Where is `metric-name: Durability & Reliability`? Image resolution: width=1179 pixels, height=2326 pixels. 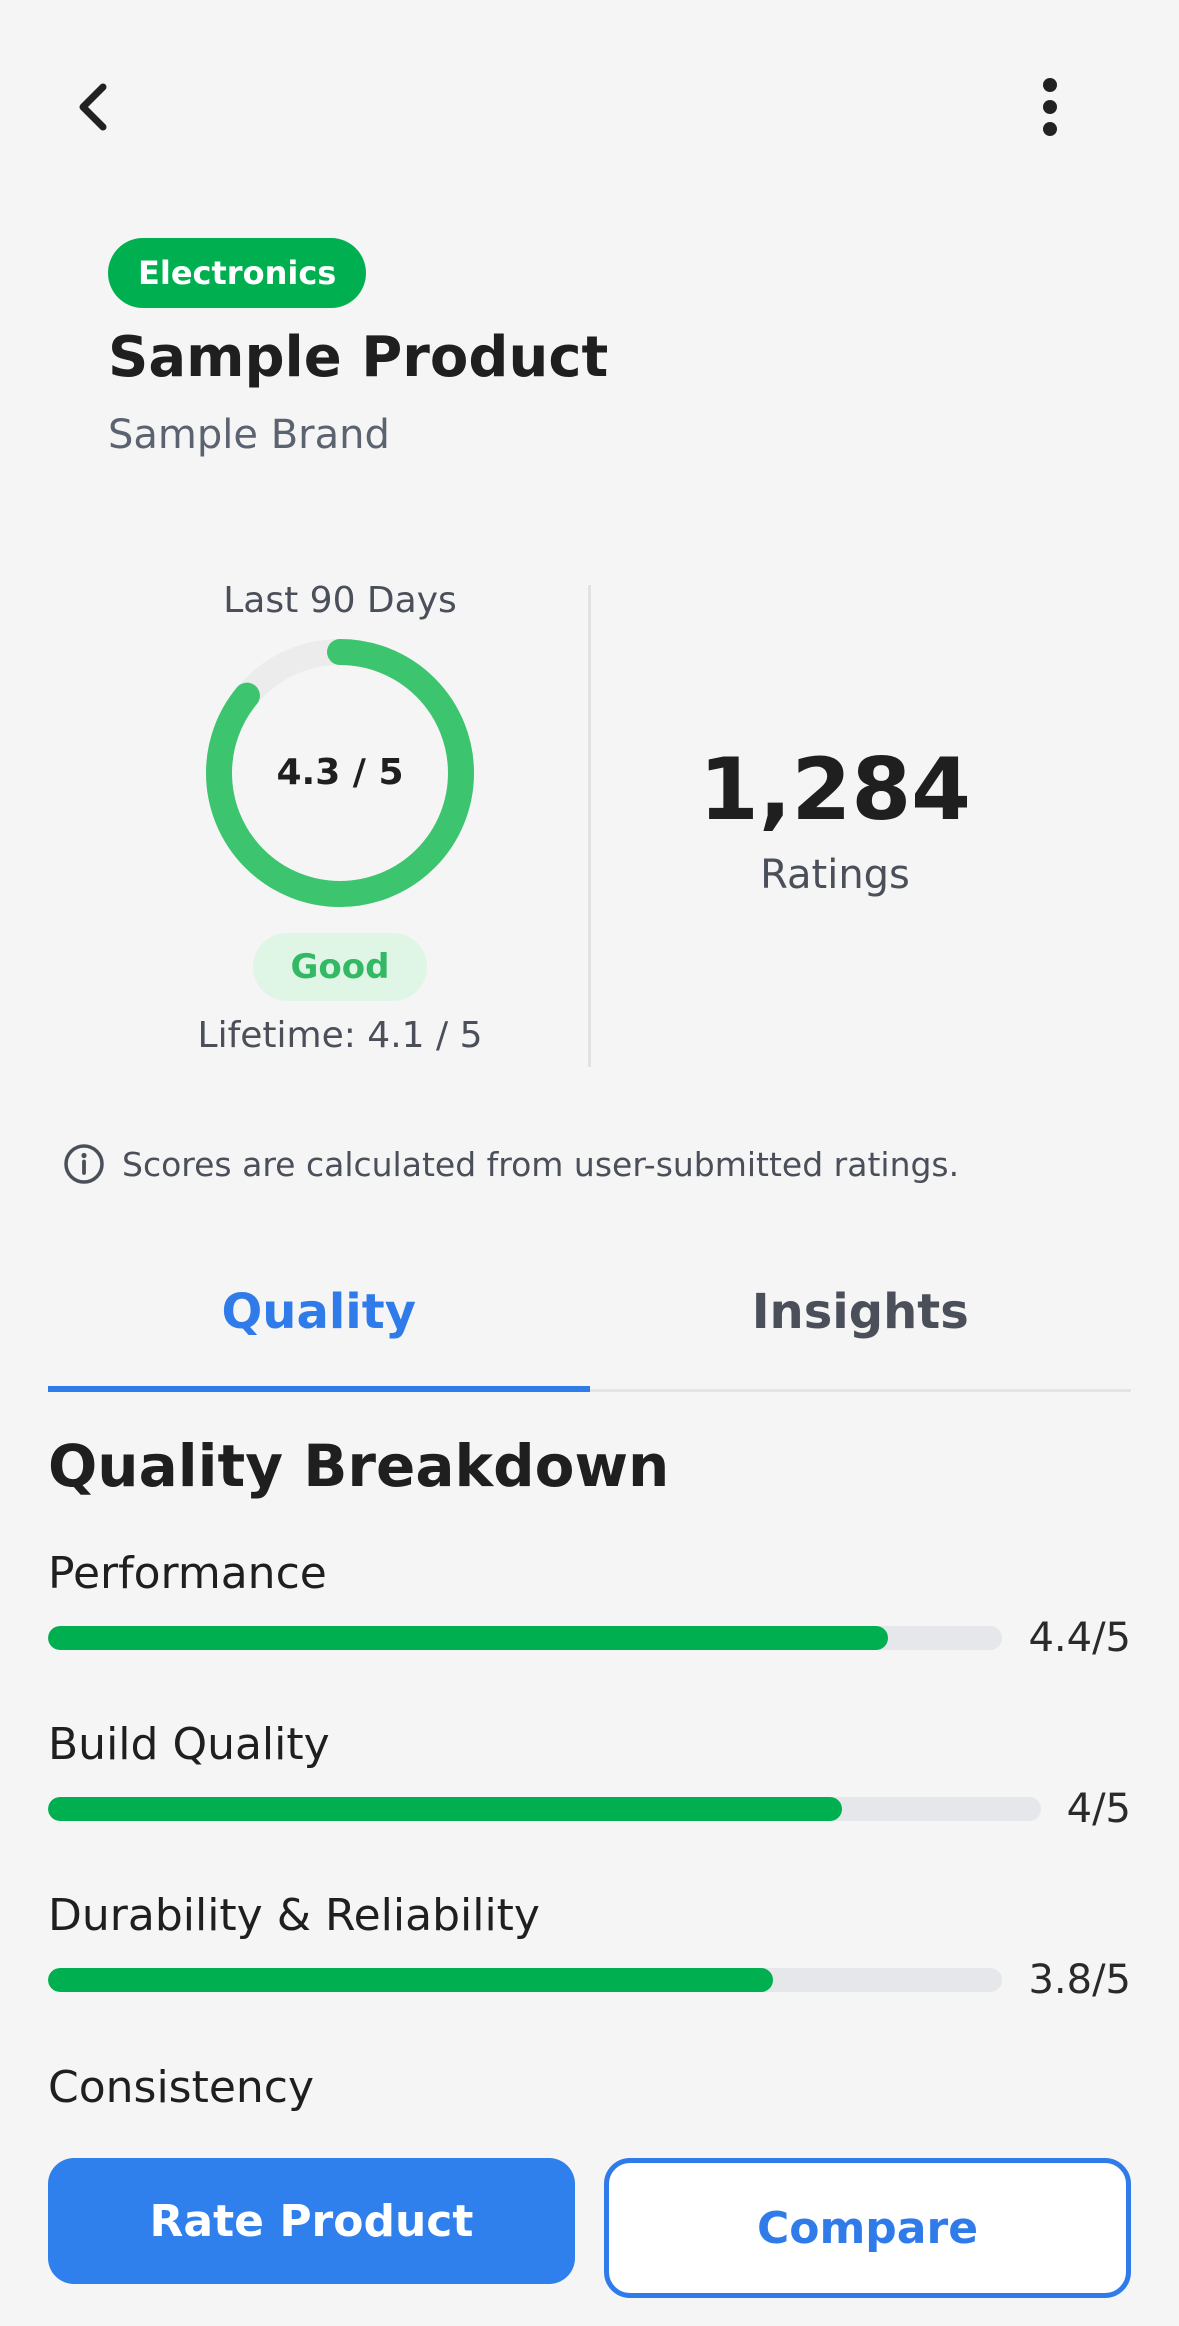 metric-name: Durability & Reliability is located at coordinates (294, 1915).